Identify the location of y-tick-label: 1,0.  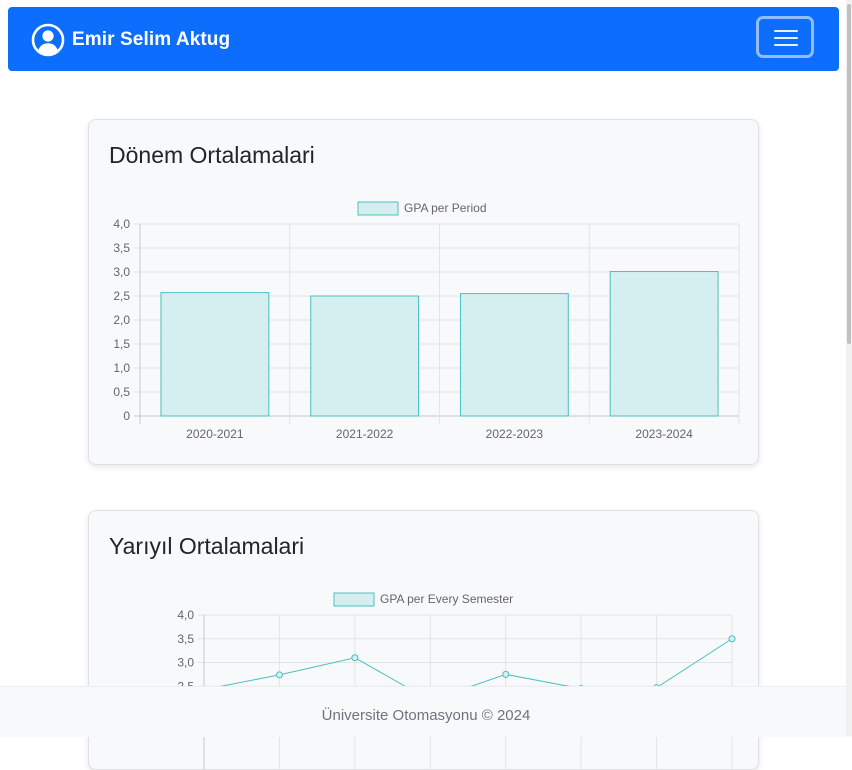
(121, 368).